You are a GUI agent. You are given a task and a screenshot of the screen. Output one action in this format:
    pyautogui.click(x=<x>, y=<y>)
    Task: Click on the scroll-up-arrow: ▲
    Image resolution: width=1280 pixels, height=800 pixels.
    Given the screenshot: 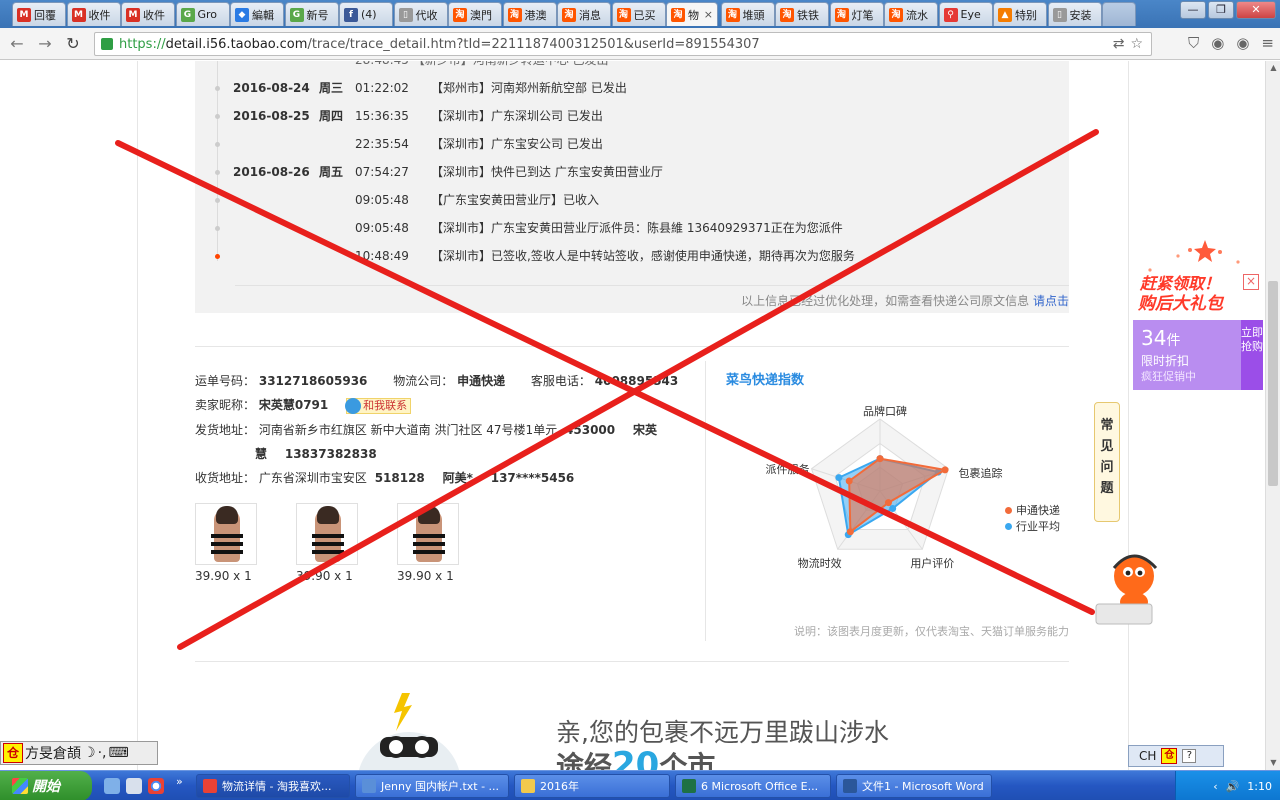 What is the action you would take?
    pyautogui.click(x=1273, y=68)
    